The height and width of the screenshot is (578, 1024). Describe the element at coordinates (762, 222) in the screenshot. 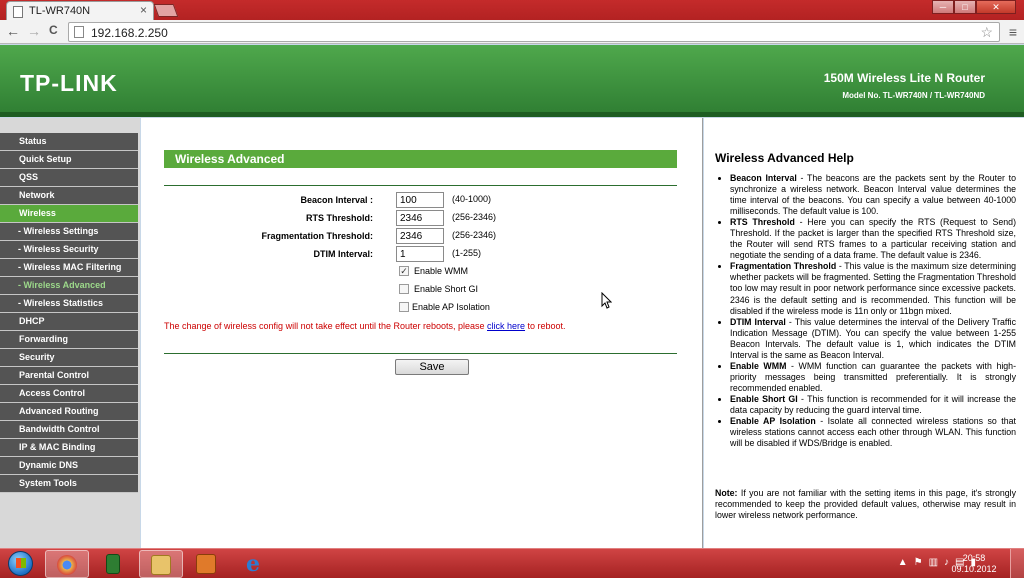

I see `help-term: RTS Threshold` at that location.